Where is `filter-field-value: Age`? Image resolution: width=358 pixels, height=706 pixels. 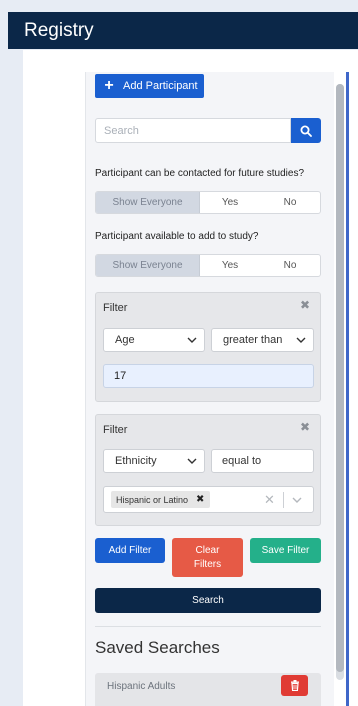
filter-field-value: Age is located at coordinates (125, 340).